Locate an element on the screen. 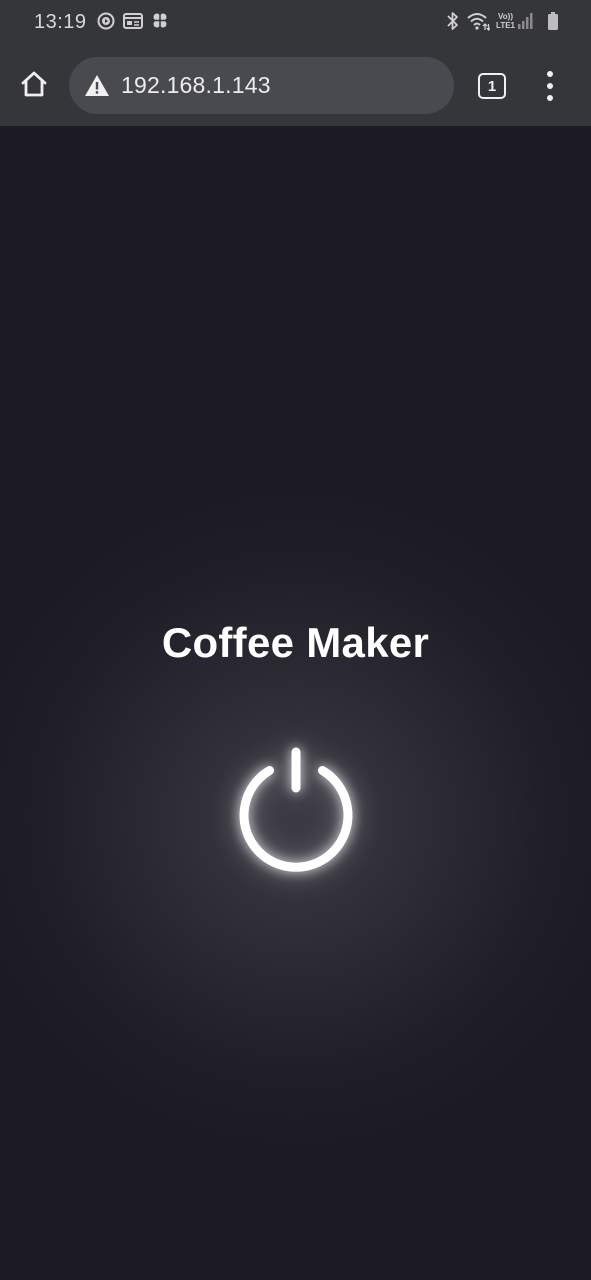 The image size is (591, 1280). clover-icon is located at coordinates (160, 21).